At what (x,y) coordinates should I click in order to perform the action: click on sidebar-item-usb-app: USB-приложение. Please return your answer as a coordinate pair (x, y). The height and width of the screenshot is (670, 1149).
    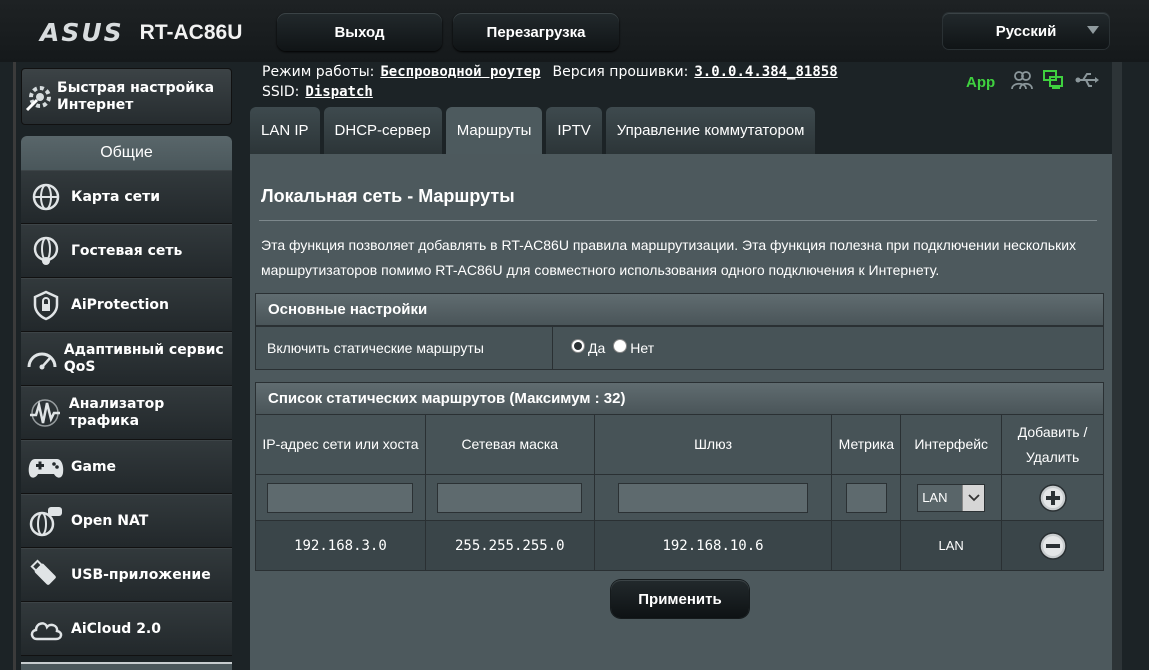
    Looking at the image, I should click on (126, 575).